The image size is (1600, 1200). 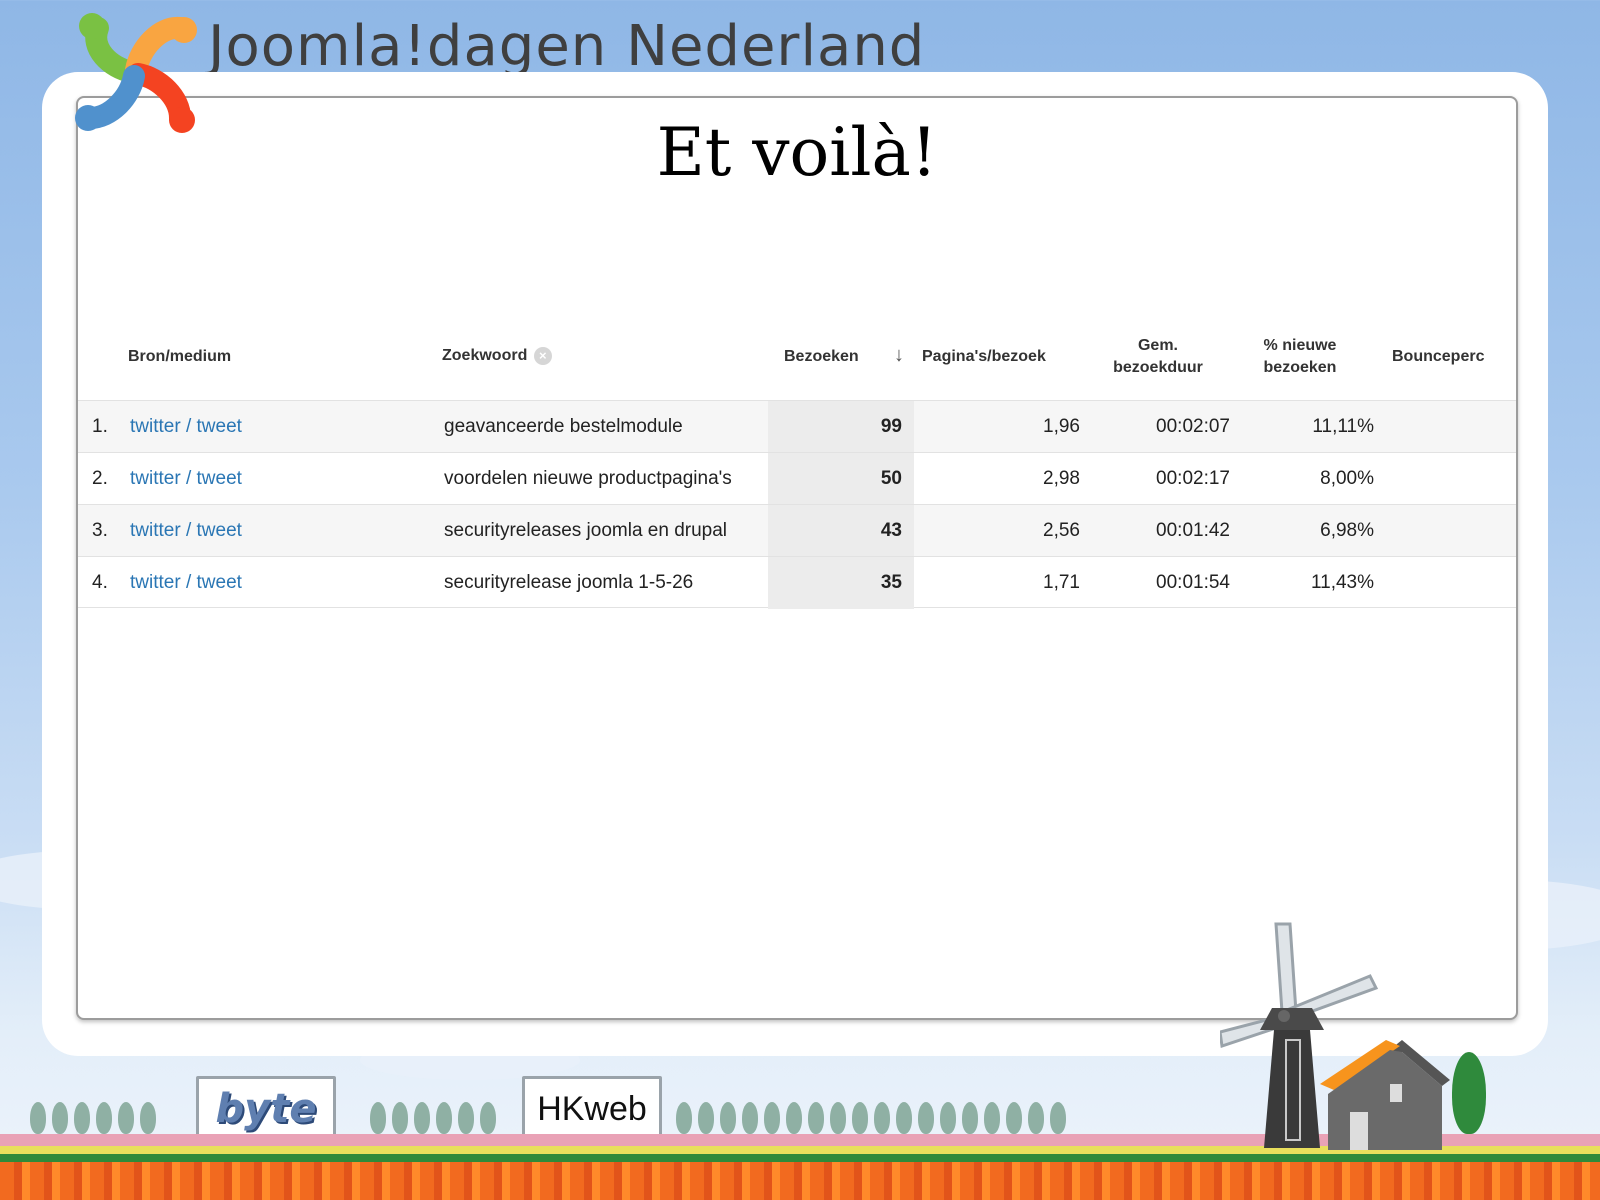 What do you see at coordinates (100, 426) in the screenshot?
I see `row-number: 1.` at bounding box center [100, 426].